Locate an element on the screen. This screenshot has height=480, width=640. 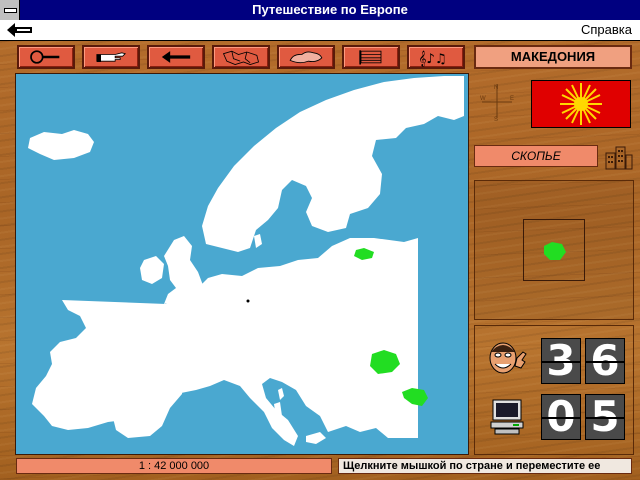
capital-name: СКОПЬЕ is located at coordinates (536, 156).